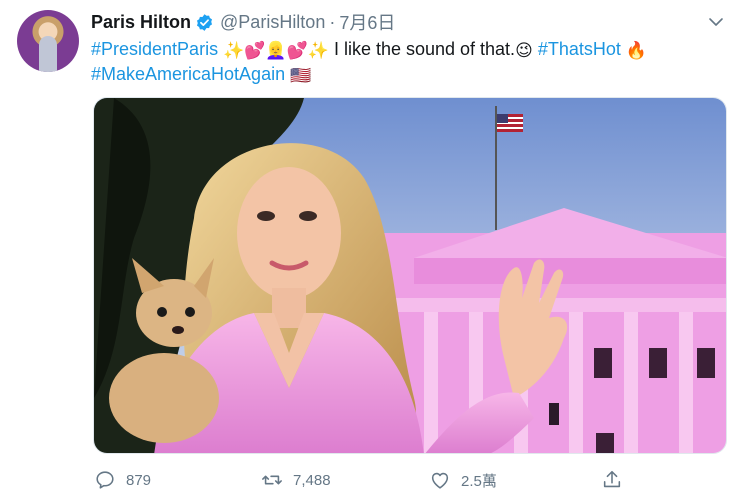  I want to click on verified-badge-icon, so click(205, 22).